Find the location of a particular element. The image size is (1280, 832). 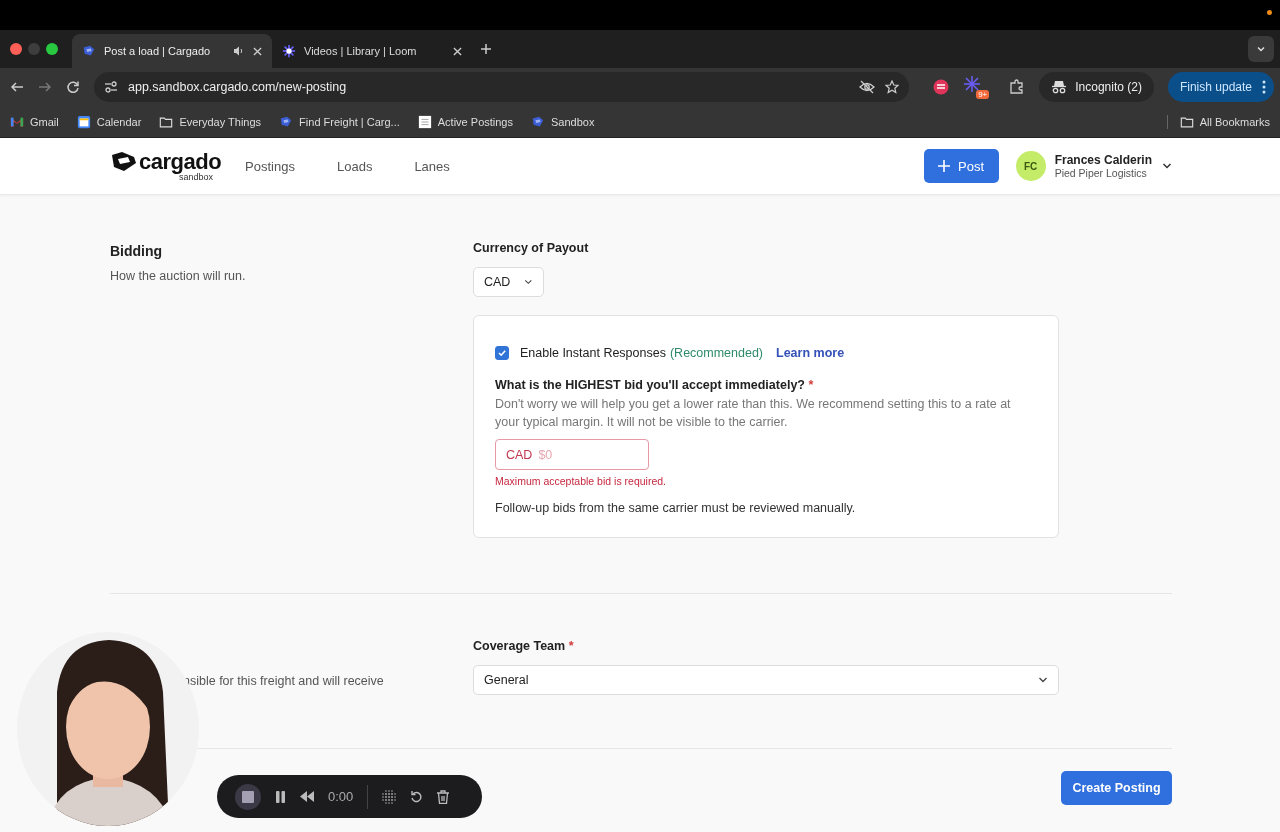

learn-more-link: Learn more is located at coordinates (810, 353).